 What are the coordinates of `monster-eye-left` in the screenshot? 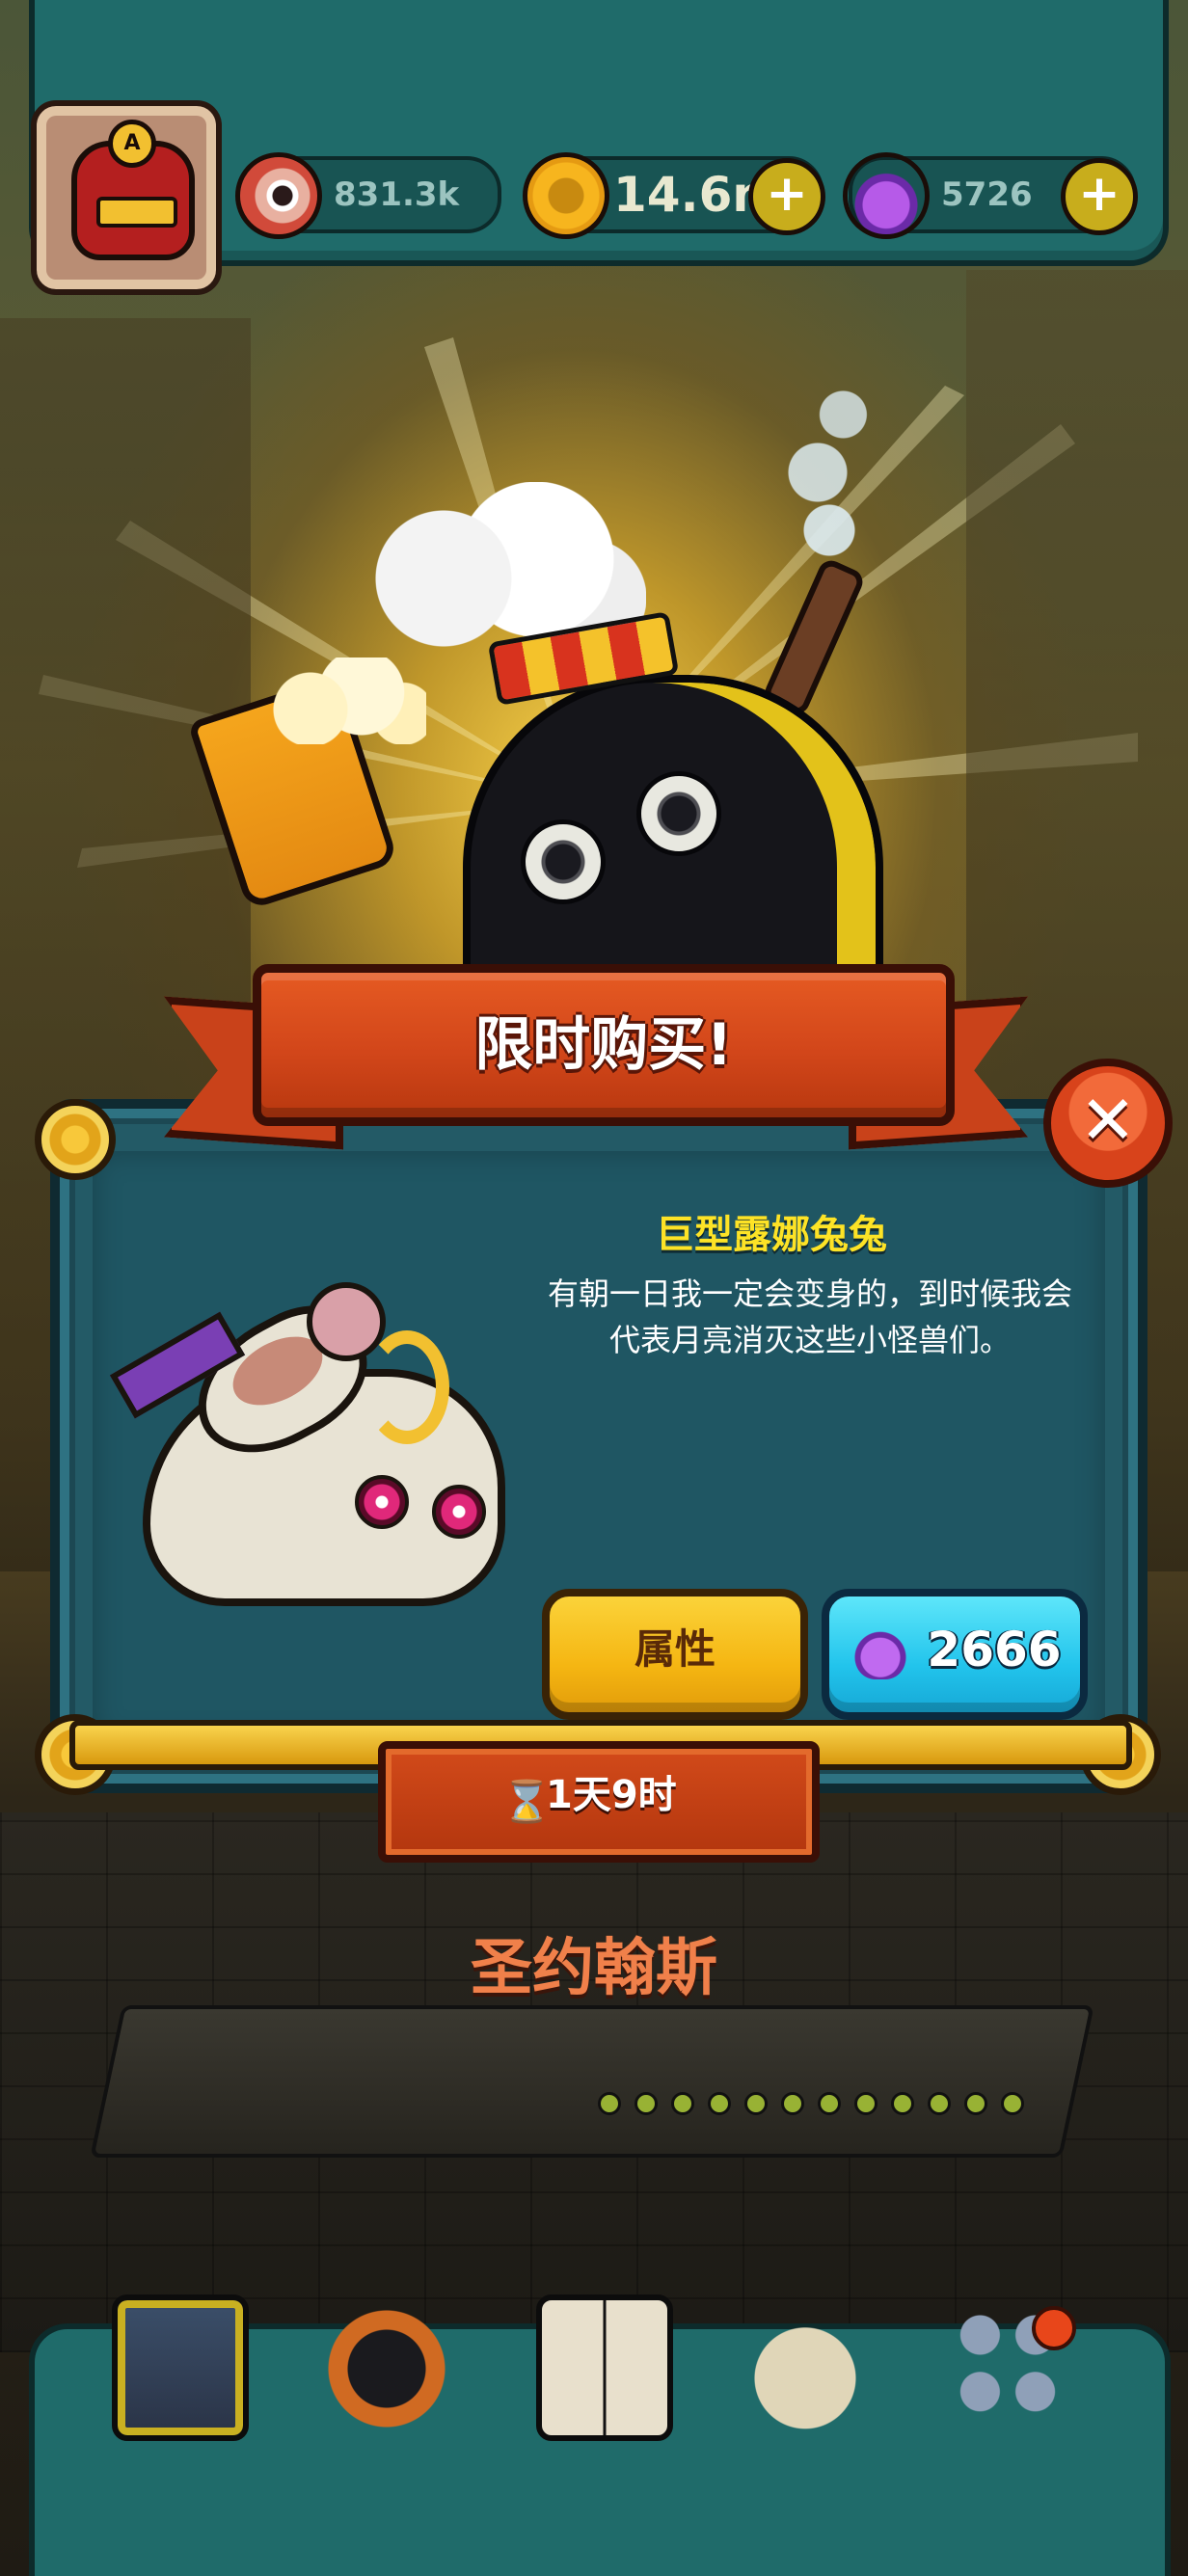 It's located at (563, 862).